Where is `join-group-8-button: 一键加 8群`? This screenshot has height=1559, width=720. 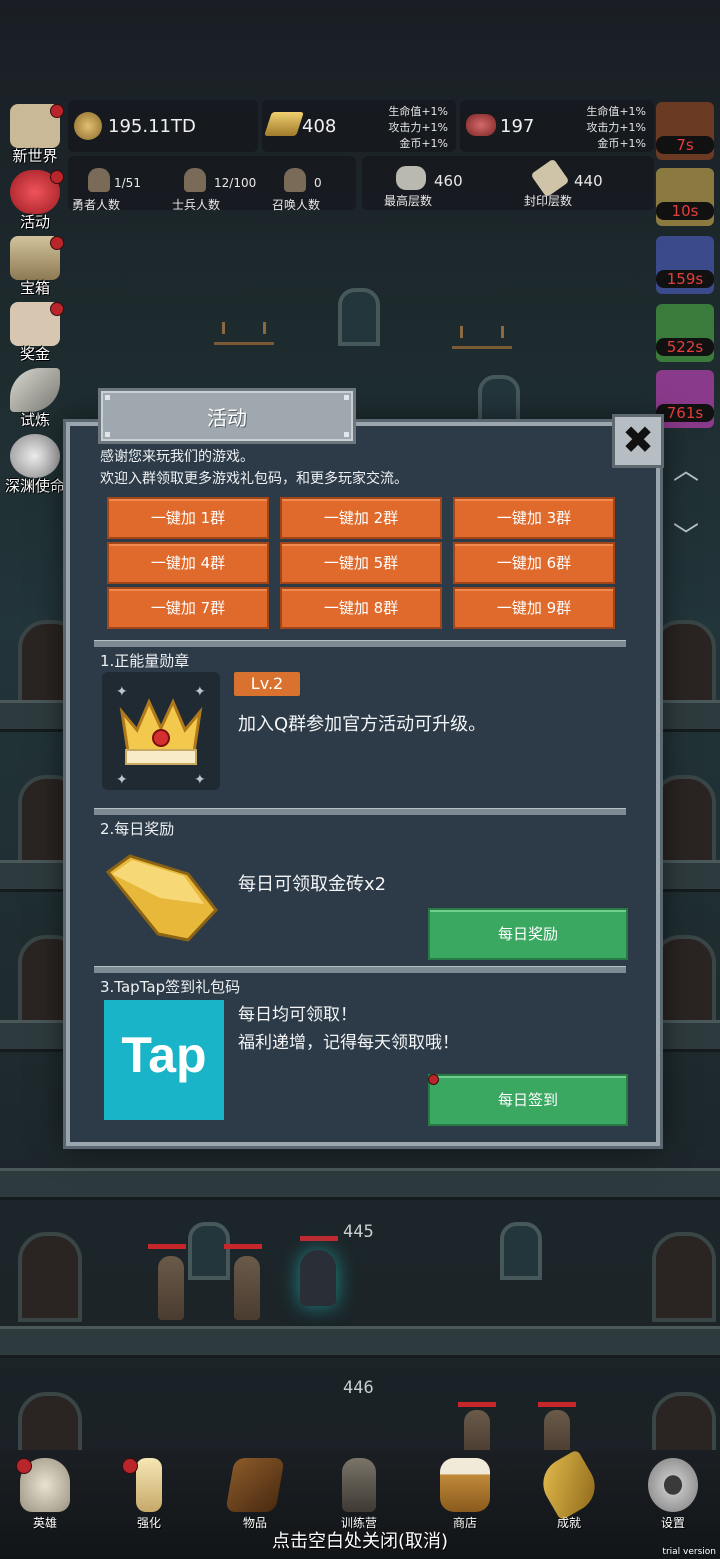 join-group-8-button: 一键加 8群 is located at coordinates (361, 608).